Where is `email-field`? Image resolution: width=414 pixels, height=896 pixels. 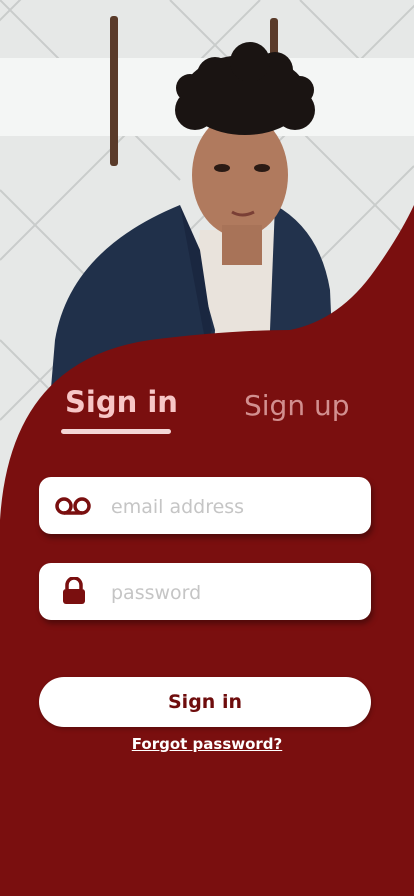
email-field is located at coordinates (205, 506).